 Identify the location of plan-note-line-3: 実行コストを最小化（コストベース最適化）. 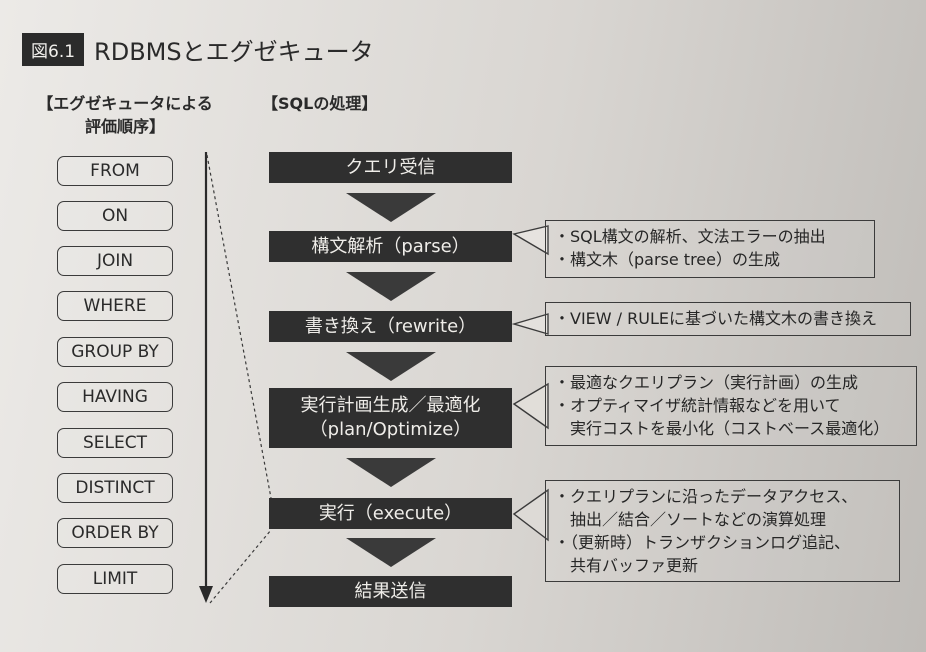
(722, 428).